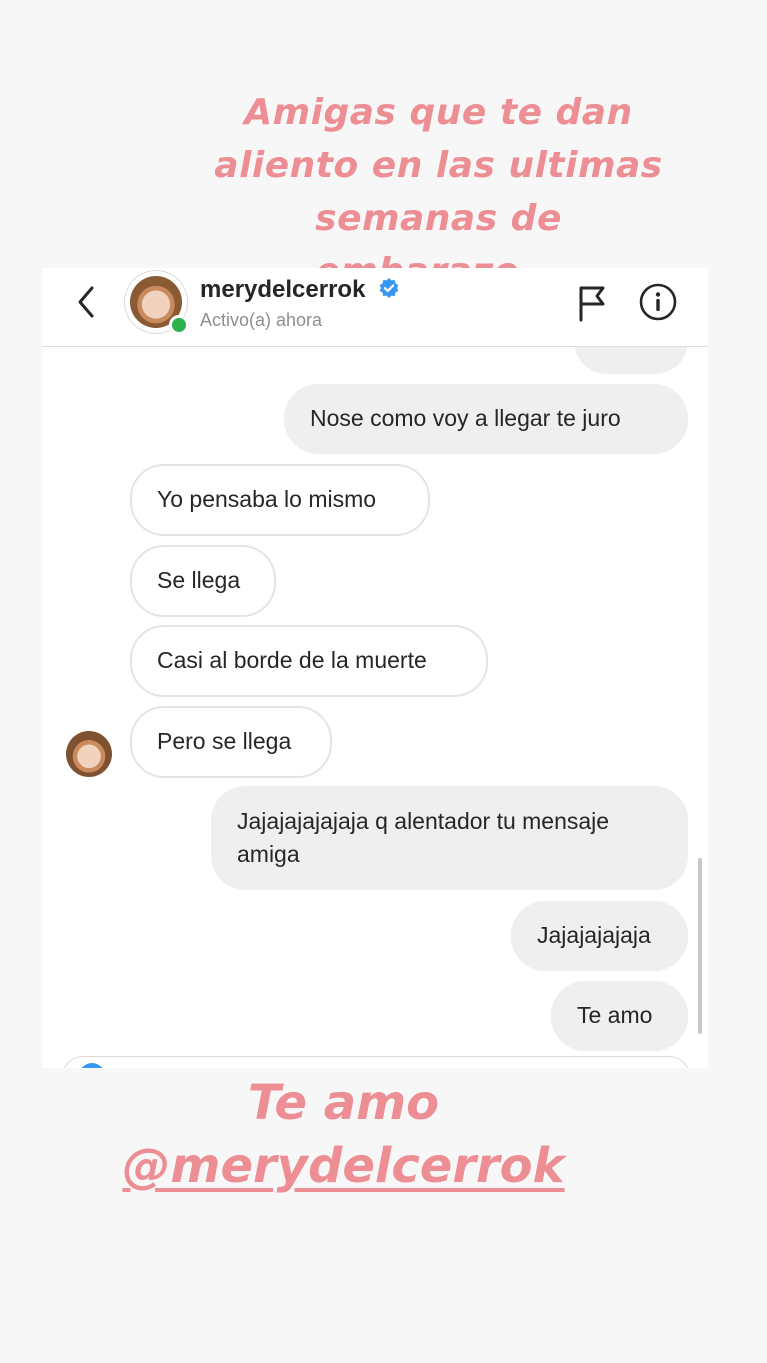 The width and height of the screenshot is (767, 1363). Describe the element at coordinates (156, 302) in the screenshot. I see `avatar` at that location.